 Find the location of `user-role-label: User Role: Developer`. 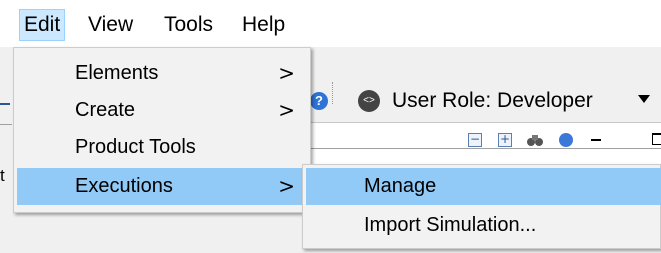

user-role-label: User Role: Developer is located at coordinates (492, 101).